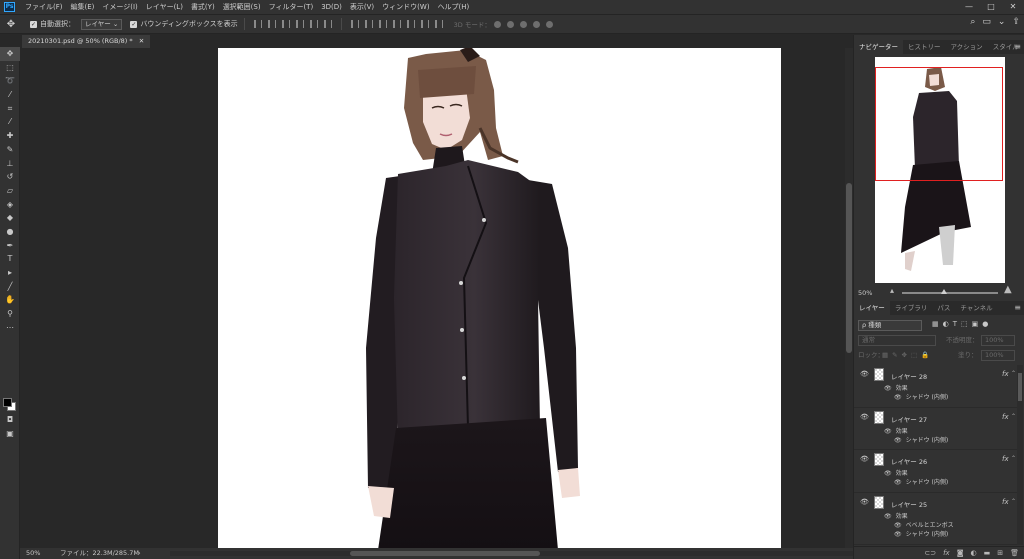 This screenshot has width=1024, height=559. I want to click on status-zoom: 50%, so click(33, 553).